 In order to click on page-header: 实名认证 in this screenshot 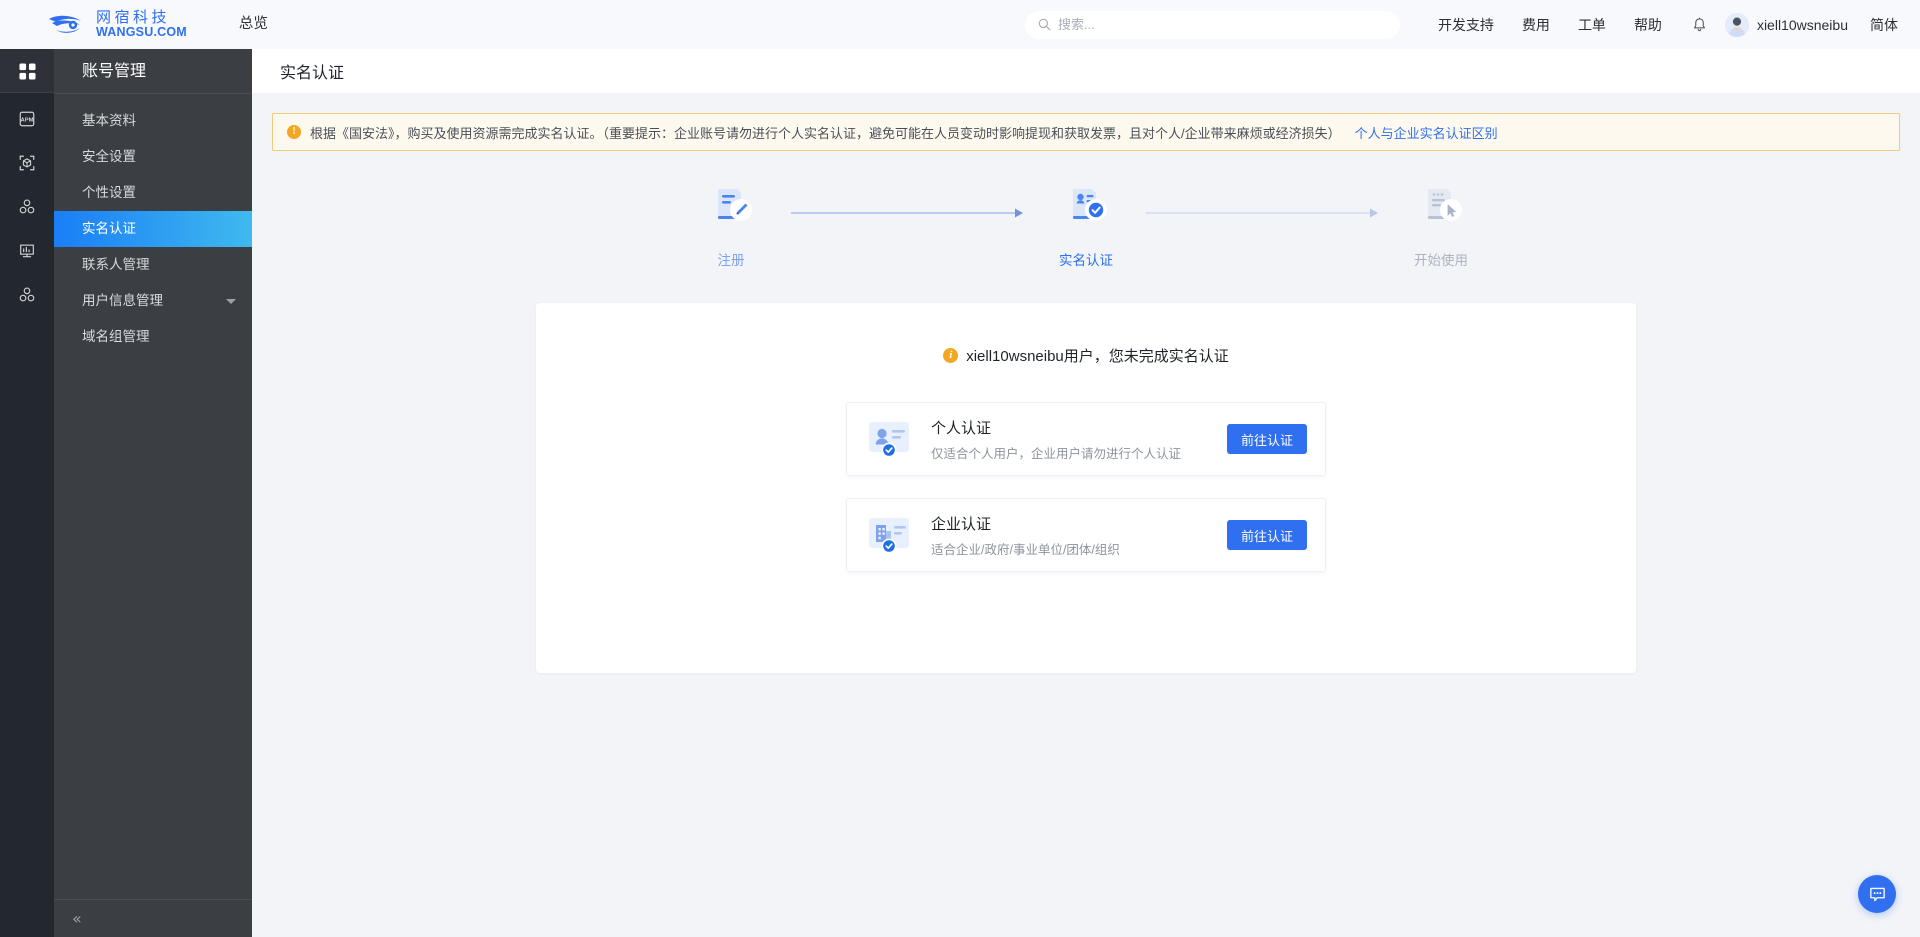, I will do `click(1086, 71)`.